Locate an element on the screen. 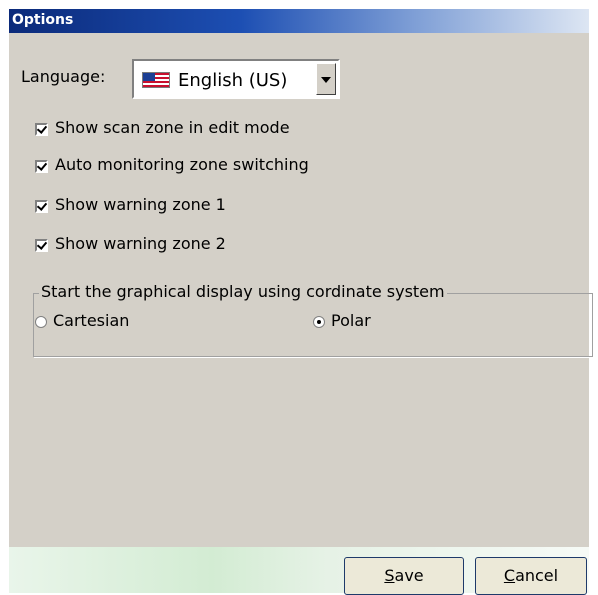 This screenshot has width=598, height=595. chevron-down-icon is located at coordinates (326, 80).